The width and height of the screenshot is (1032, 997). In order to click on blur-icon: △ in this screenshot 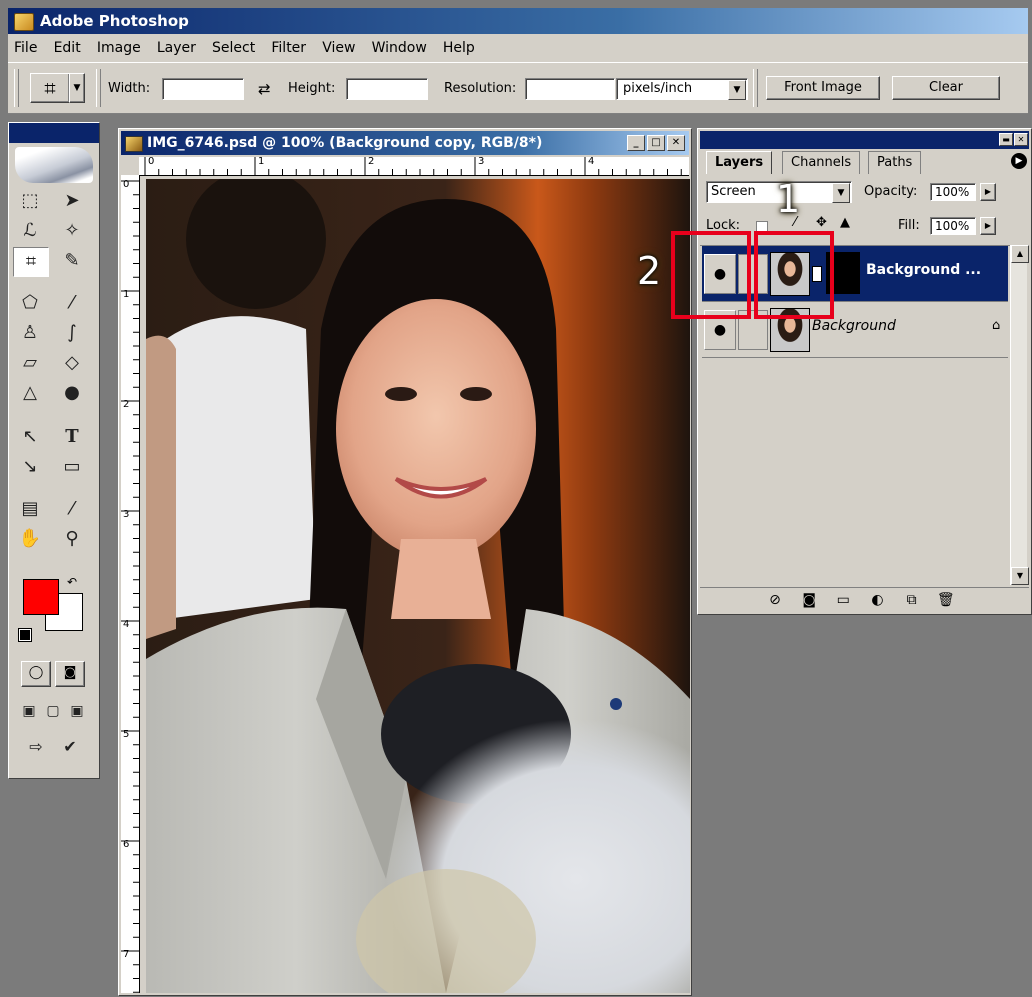, I will do `click(30, 393)`.